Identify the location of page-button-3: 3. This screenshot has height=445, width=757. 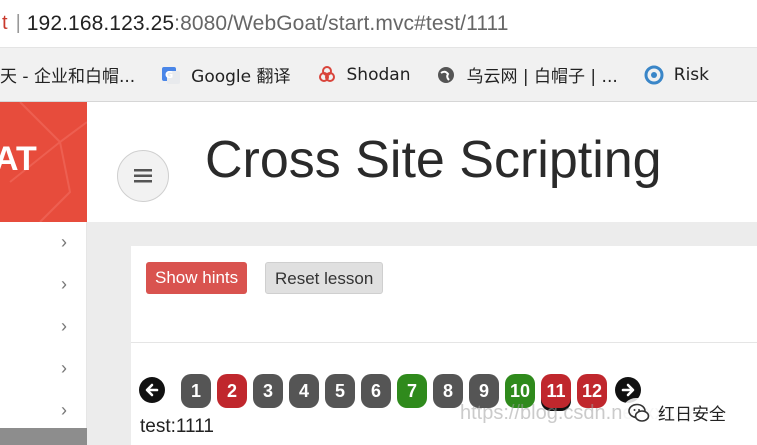
(268, 391).